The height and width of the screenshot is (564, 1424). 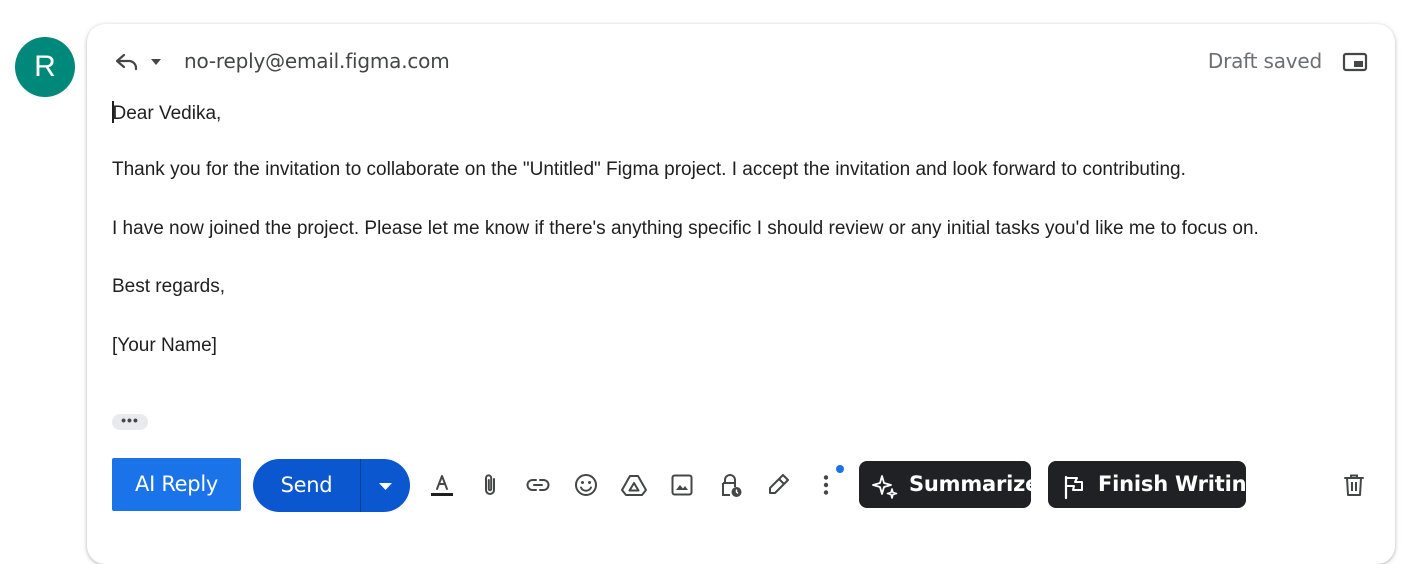 I want to click on avatar: R, so click(x=45, y=67).